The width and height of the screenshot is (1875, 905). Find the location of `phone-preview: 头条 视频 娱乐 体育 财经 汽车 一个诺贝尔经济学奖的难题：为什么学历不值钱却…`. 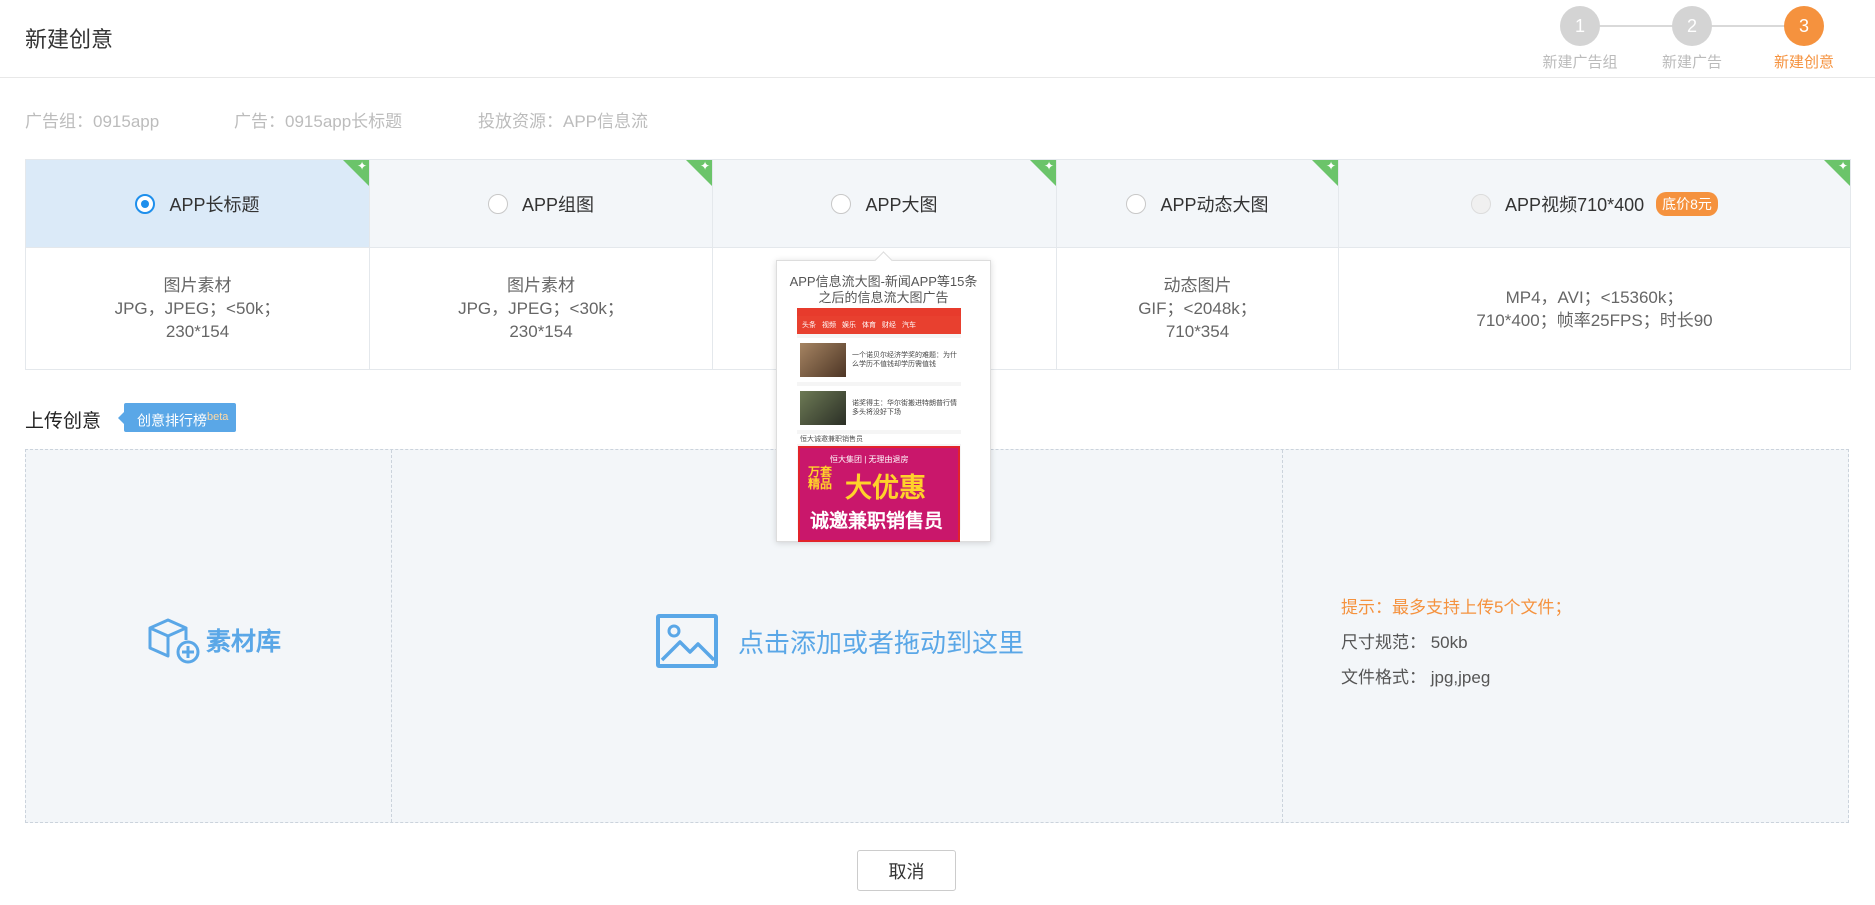

phone-preview: 头条 视频 娱乐 体育 财经 汽车 一个诺贝尔经济学奖的难题：为什么学历不值钱却… is located at coordinates (879, 425).